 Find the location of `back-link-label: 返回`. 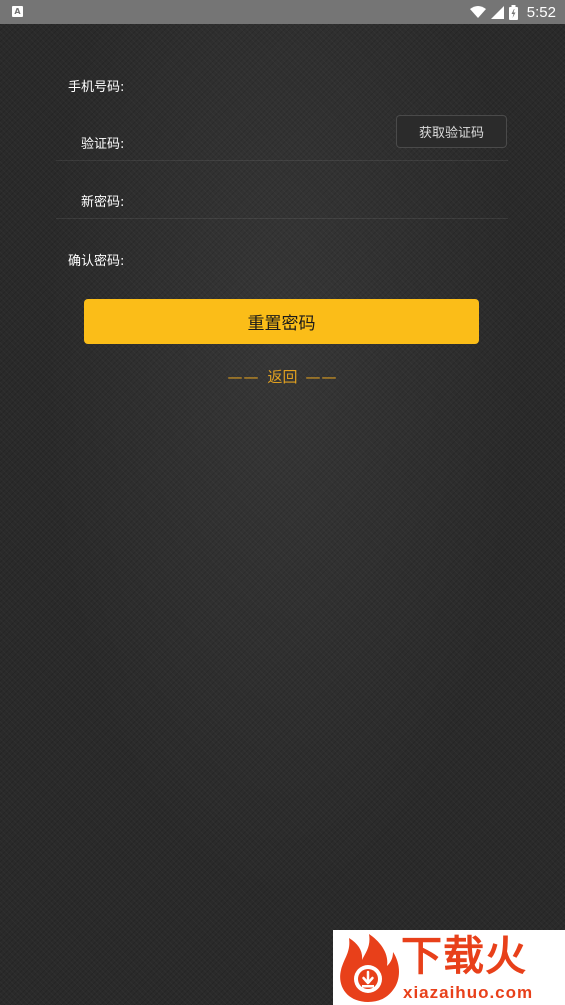

back-link-label: 返回 is located at coordinates (282, 377).